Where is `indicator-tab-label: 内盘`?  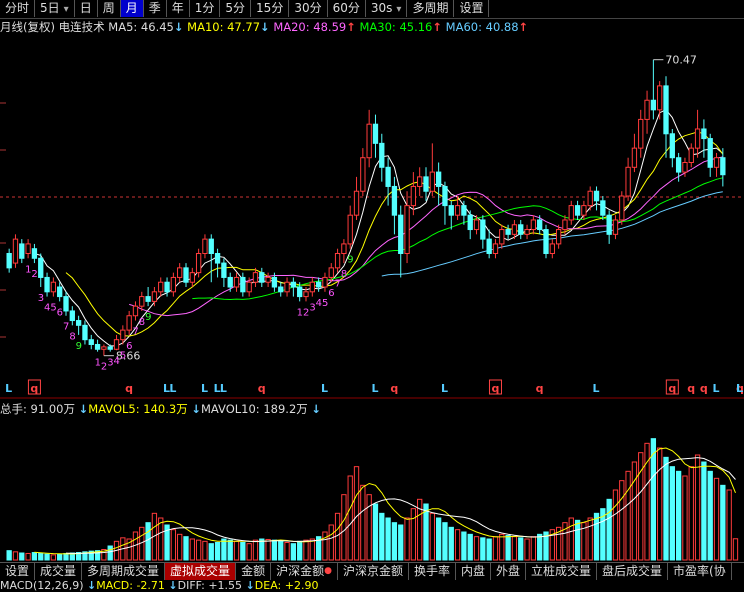
indicator-tab-label: 内盘 is located at coordinates (472, 571).